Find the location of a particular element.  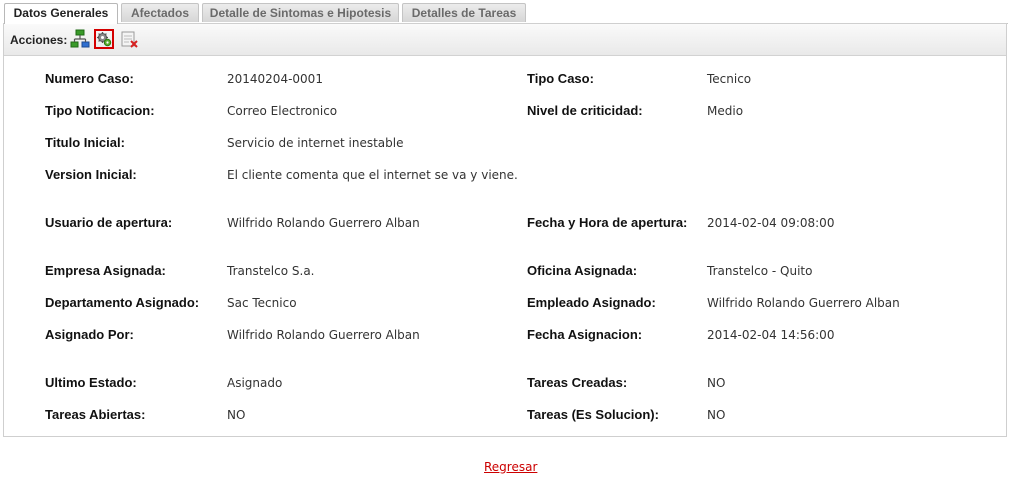

tipo-caso-value: Tecnico is located at coordinates (729, 79).